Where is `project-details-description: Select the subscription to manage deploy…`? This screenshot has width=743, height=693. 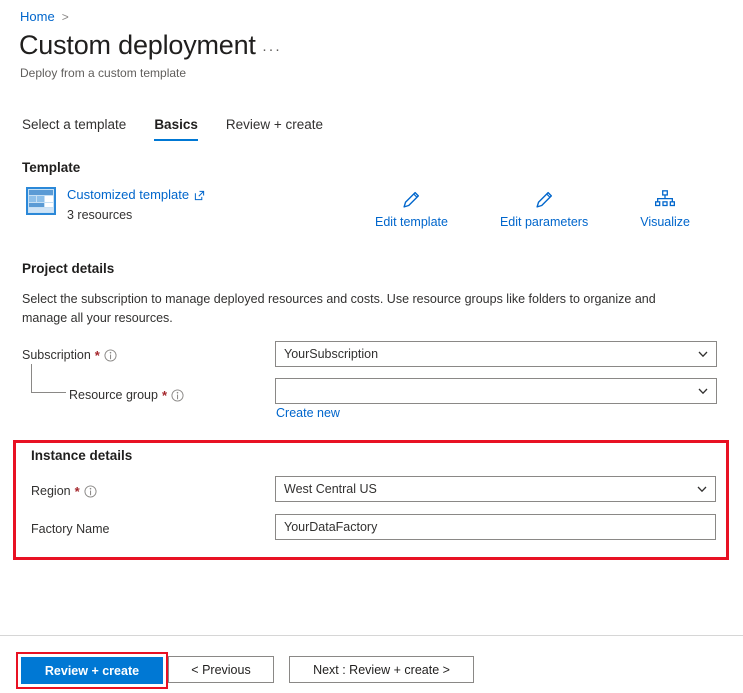 project-details-description: Select the subscription to manage deploy… is located at coordinates (339, 308).